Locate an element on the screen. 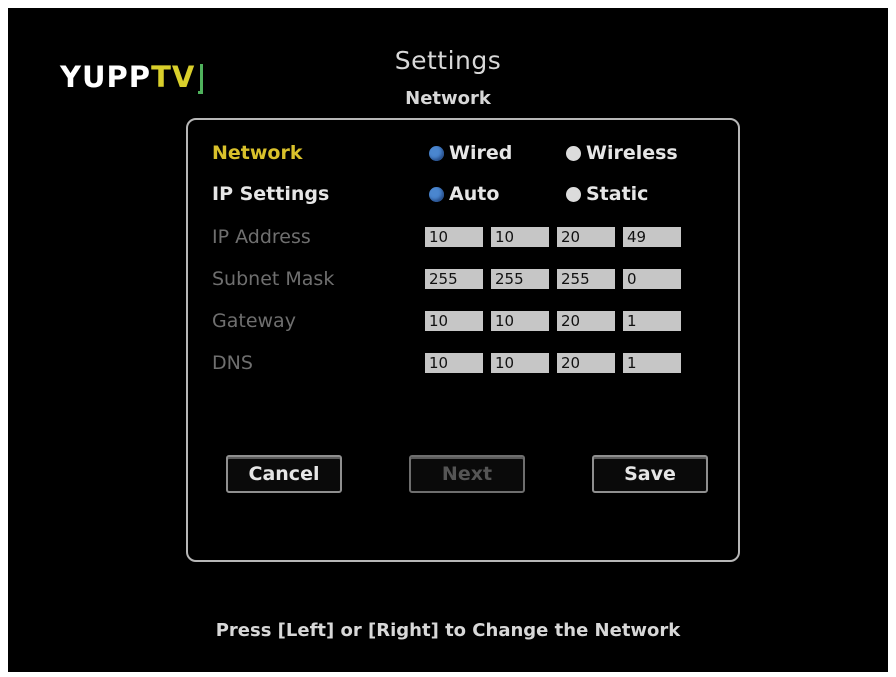  subnet-mask-octet-4: 0 is located at coordinates (652, 279).